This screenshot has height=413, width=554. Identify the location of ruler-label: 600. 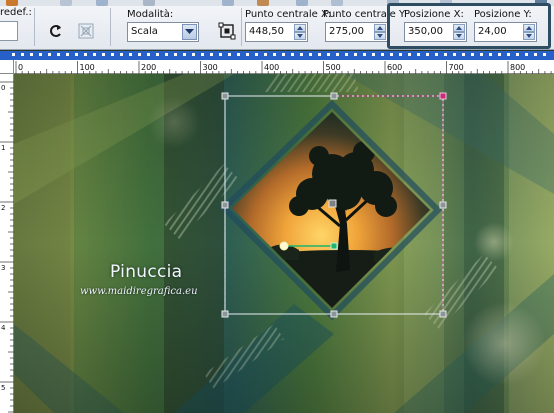
(394, 67).